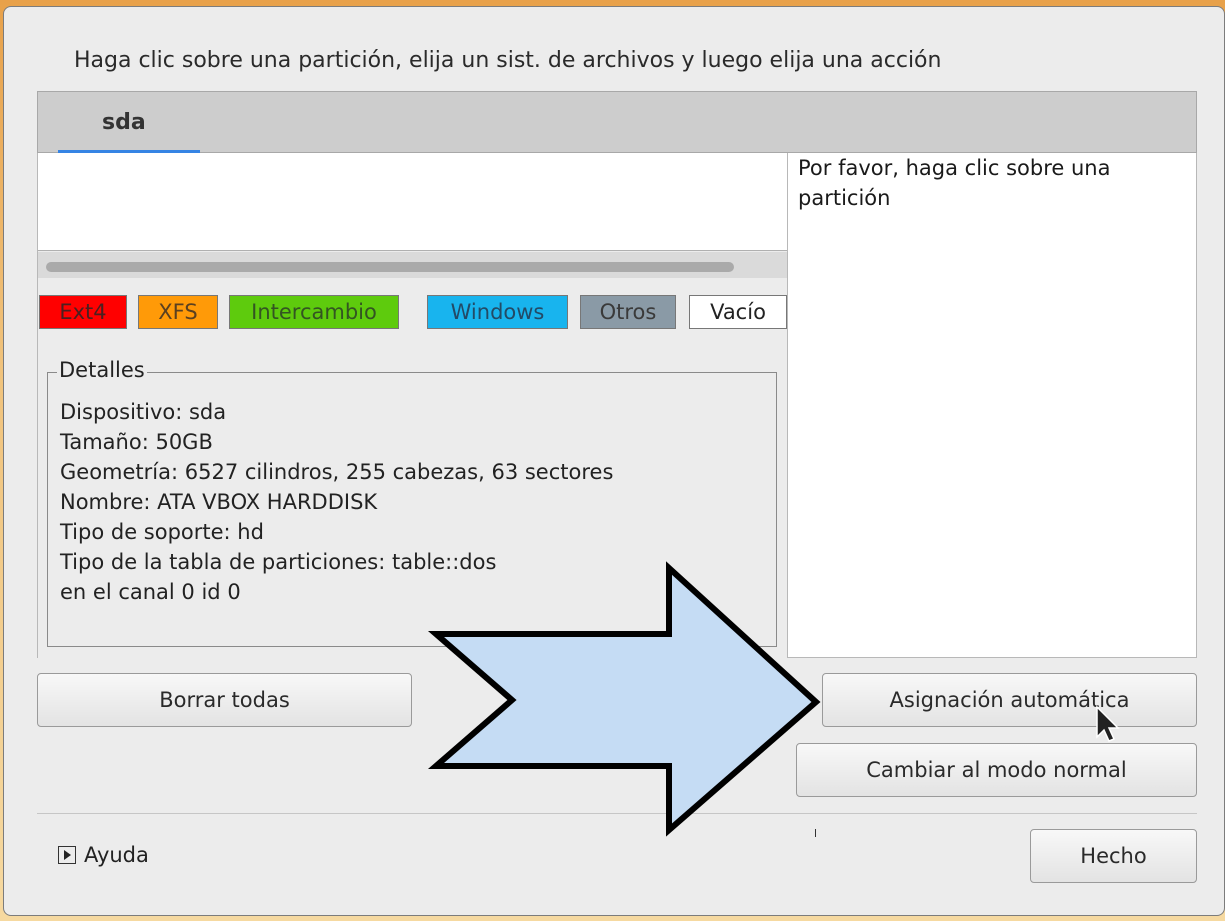 This screenshot has height=921, width=1225. Describe the element at coordinates (954, 183) in the screenshot. I see `partition-hint: Por favor, haga clic sobre una partición` at that location.